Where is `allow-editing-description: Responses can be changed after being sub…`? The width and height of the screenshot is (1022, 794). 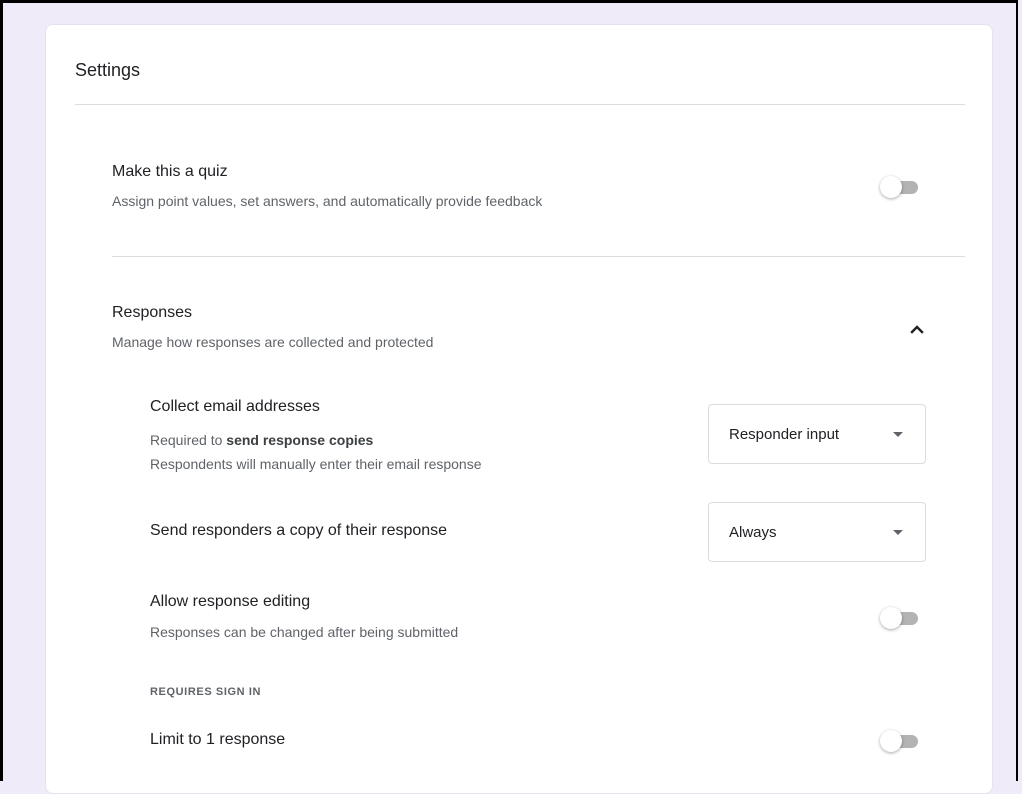
allow-editing-description: Responses can be changed after being sub… is located at coordinates (304, 632).